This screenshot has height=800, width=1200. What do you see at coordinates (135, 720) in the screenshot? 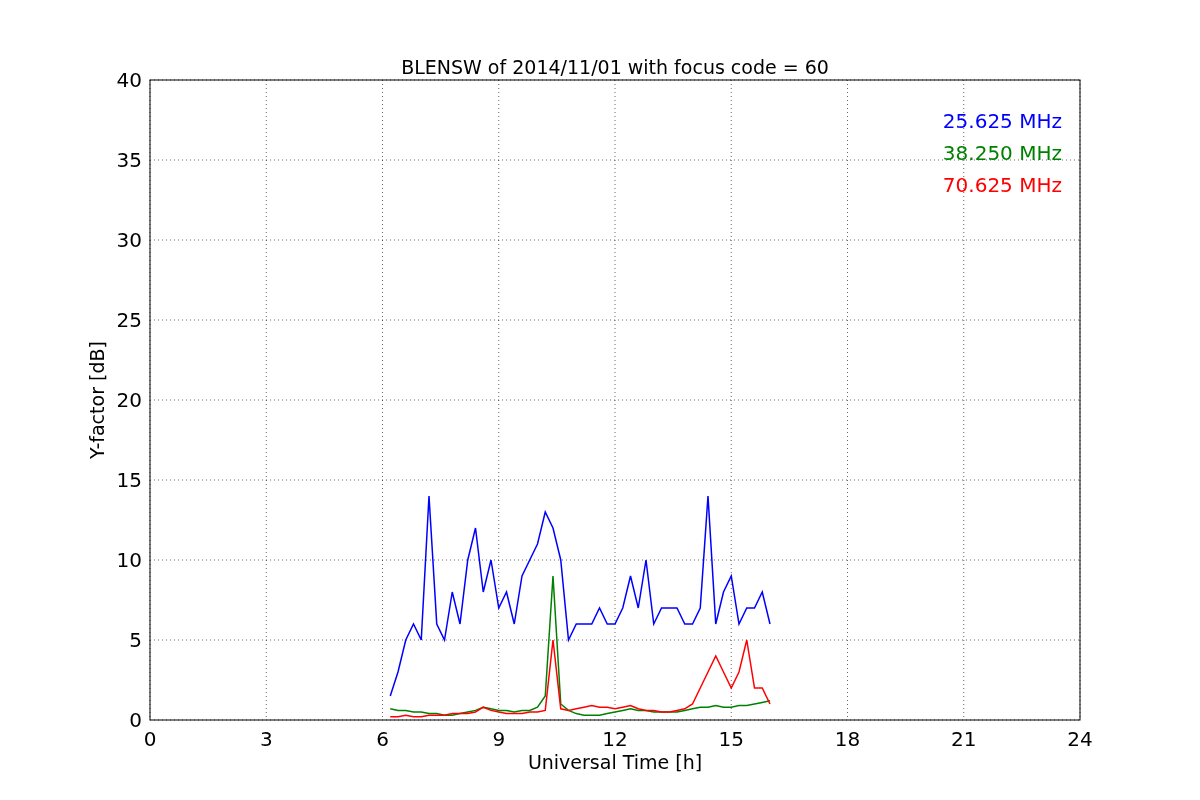
I see `y-tick-label: 0` at bounding box center [135, 720].